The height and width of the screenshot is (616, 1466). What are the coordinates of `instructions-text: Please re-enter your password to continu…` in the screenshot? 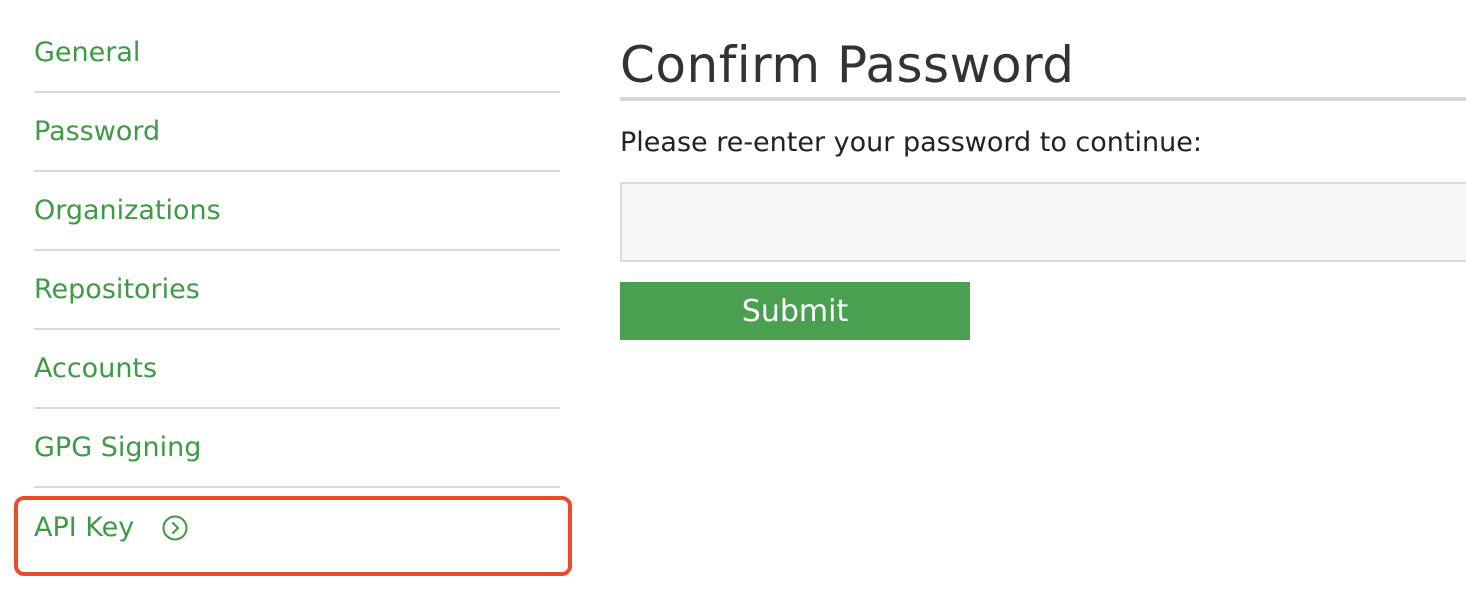 It's located at (911, 142).